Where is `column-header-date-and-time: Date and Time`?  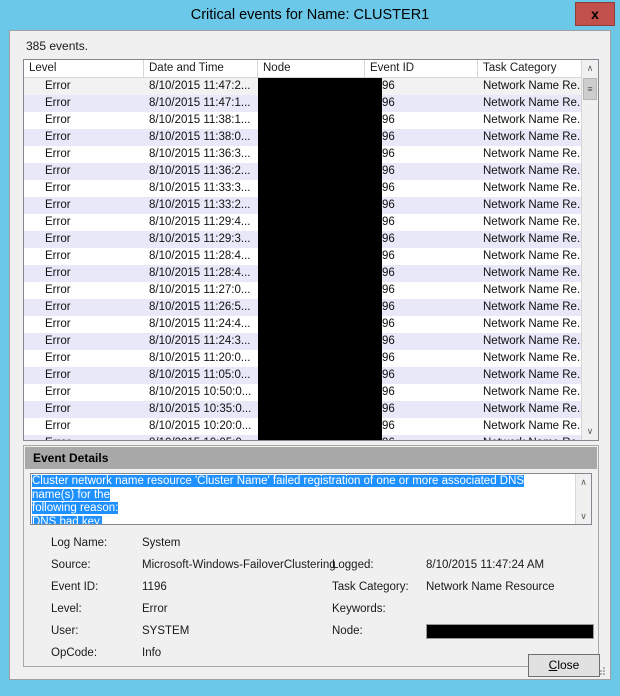
column-header-date-and-time: Date and Time is located at coordinates (201, 68).